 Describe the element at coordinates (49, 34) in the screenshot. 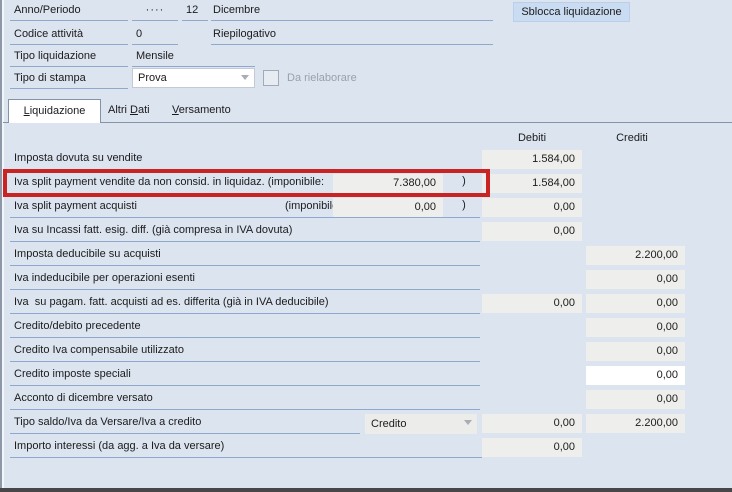

I see `codice-attivita-label: Codice attività` at that location.